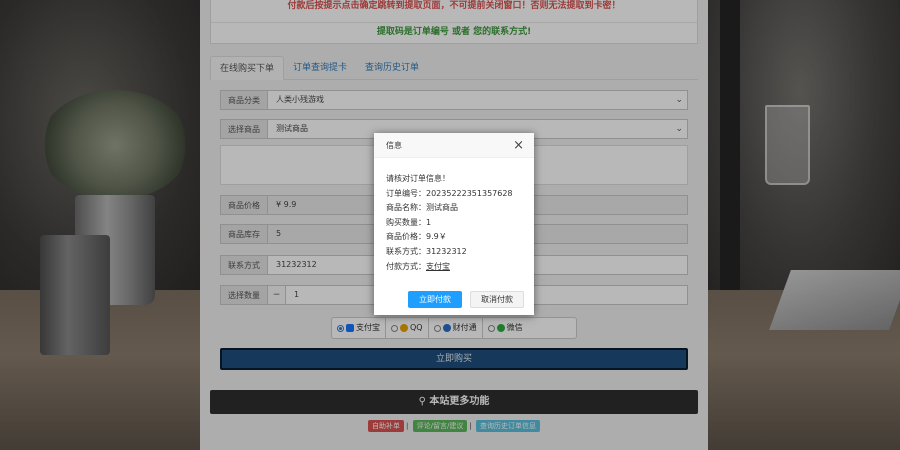  Describe the element at coordinates (518, 145) in the screenshot. I see `close-icon: ×` at that location.